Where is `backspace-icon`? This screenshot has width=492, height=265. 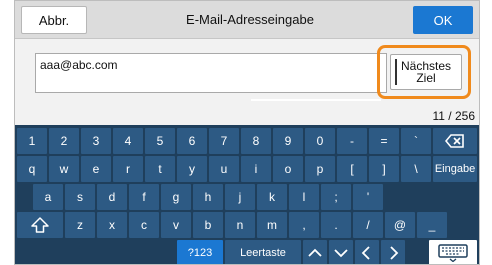
backspace-icon is located at coordinates (454, 141).